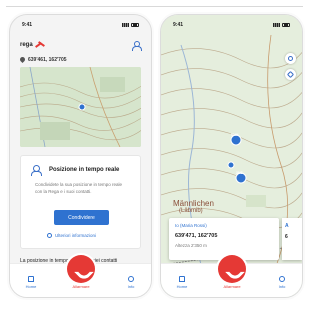  Describe the element at coordinates (282, 286) in the screenshot. I see `tab-info-label-right: Info` at that location.